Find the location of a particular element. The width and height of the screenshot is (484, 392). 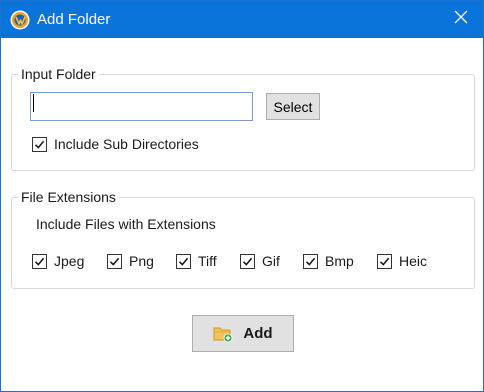

text-caret is located at coordinates (33, 103).